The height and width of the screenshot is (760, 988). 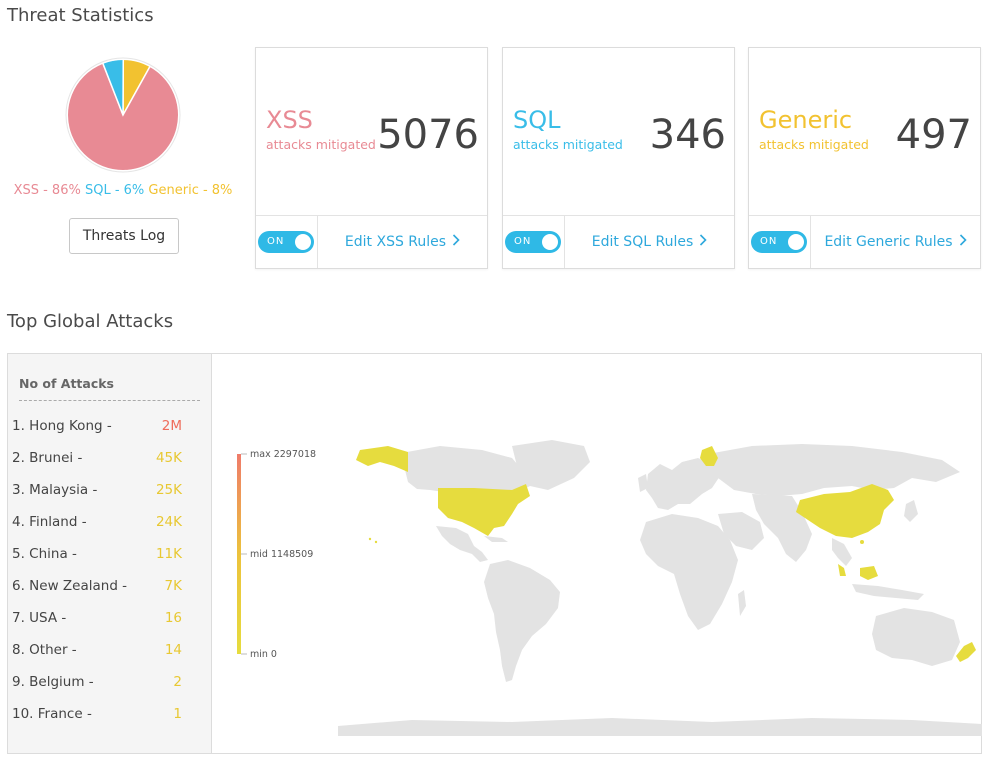 What do you see at coordinates (80, 15) in the screenshot?
I see `threat-statistics-title: Threat Statistics` at bounding box center [80, 15].